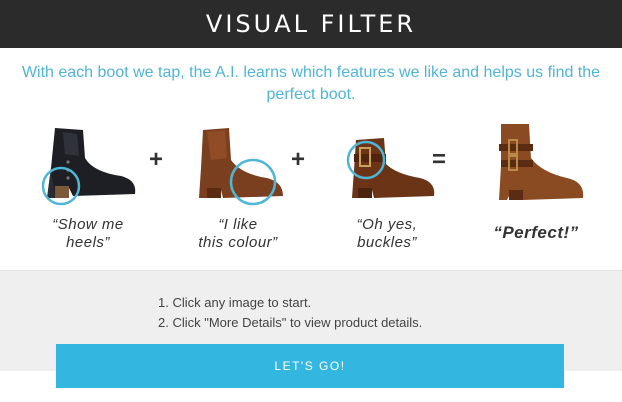  What do you see at coordinates (310, 366) in the screenshot?
I see `lets-go-button: LET'S GO!` at bounding box center [310, 366].